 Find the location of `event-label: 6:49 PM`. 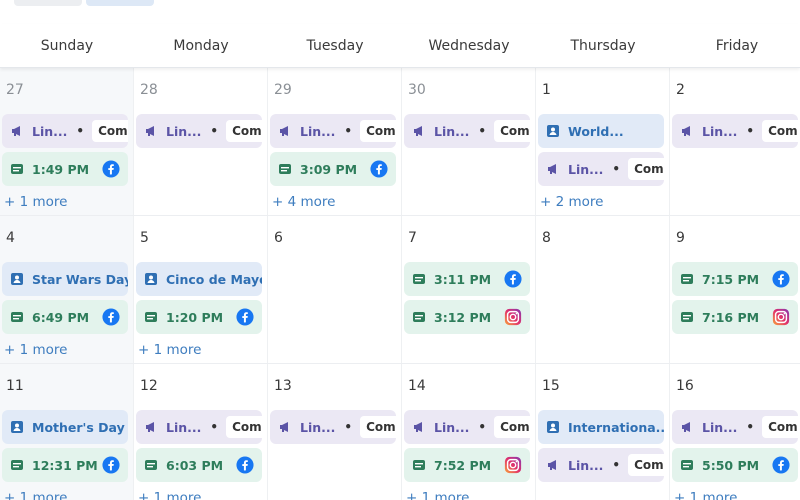

event-label: 6:49 PM is located at coordinates (61, 317).